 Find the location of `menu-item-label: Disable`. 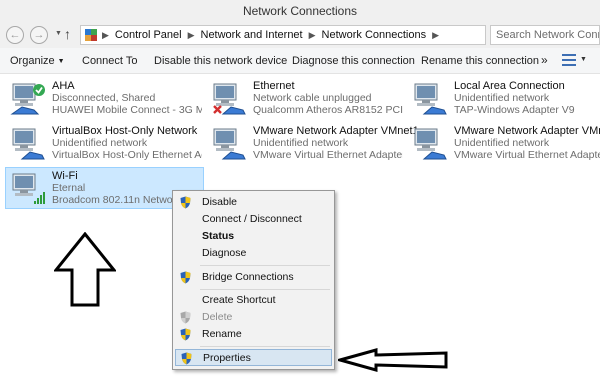

menu-item-label: Disable is located at coordinates (220, 202).